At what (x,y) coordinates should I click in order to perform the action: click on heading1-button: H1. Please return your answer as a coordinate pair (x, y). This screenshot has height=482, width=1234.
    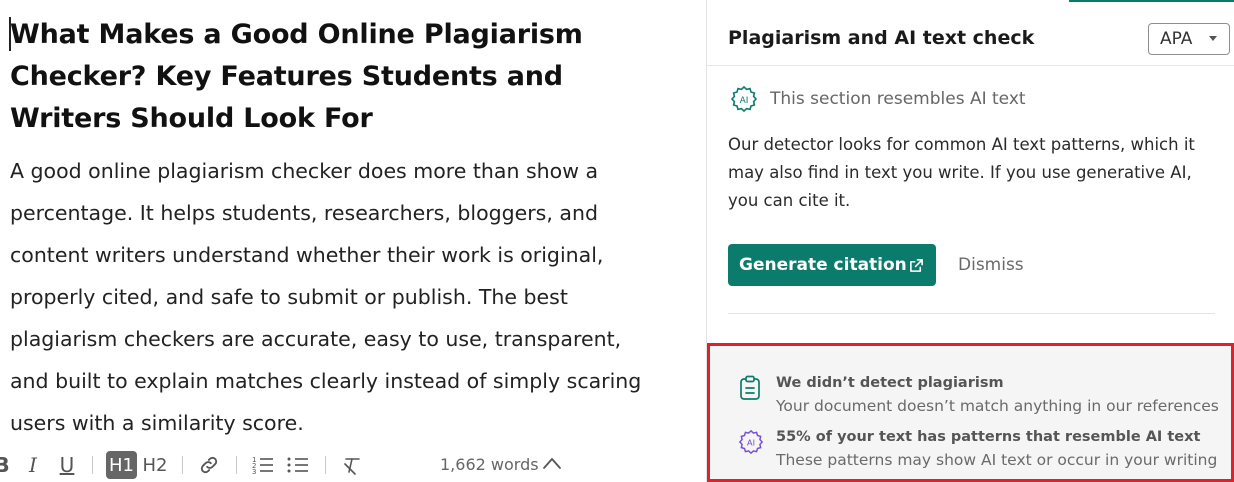
    Looking at the image, I should click on (121, 465).